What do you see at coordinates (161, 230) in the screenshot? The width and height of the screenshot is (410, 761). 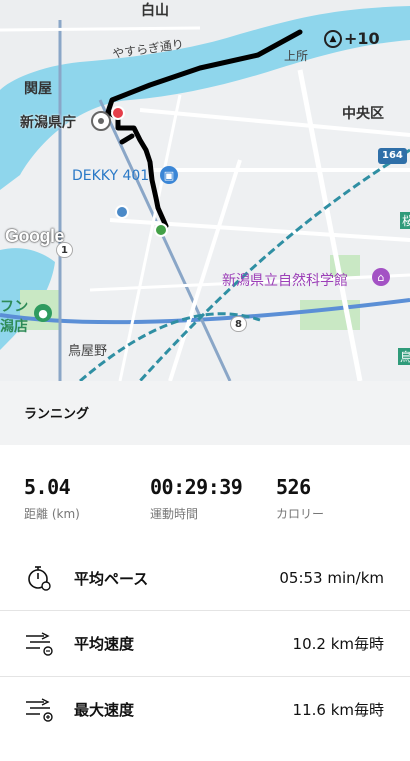 I see `route-end-marker` at bounding box center [161, 230].